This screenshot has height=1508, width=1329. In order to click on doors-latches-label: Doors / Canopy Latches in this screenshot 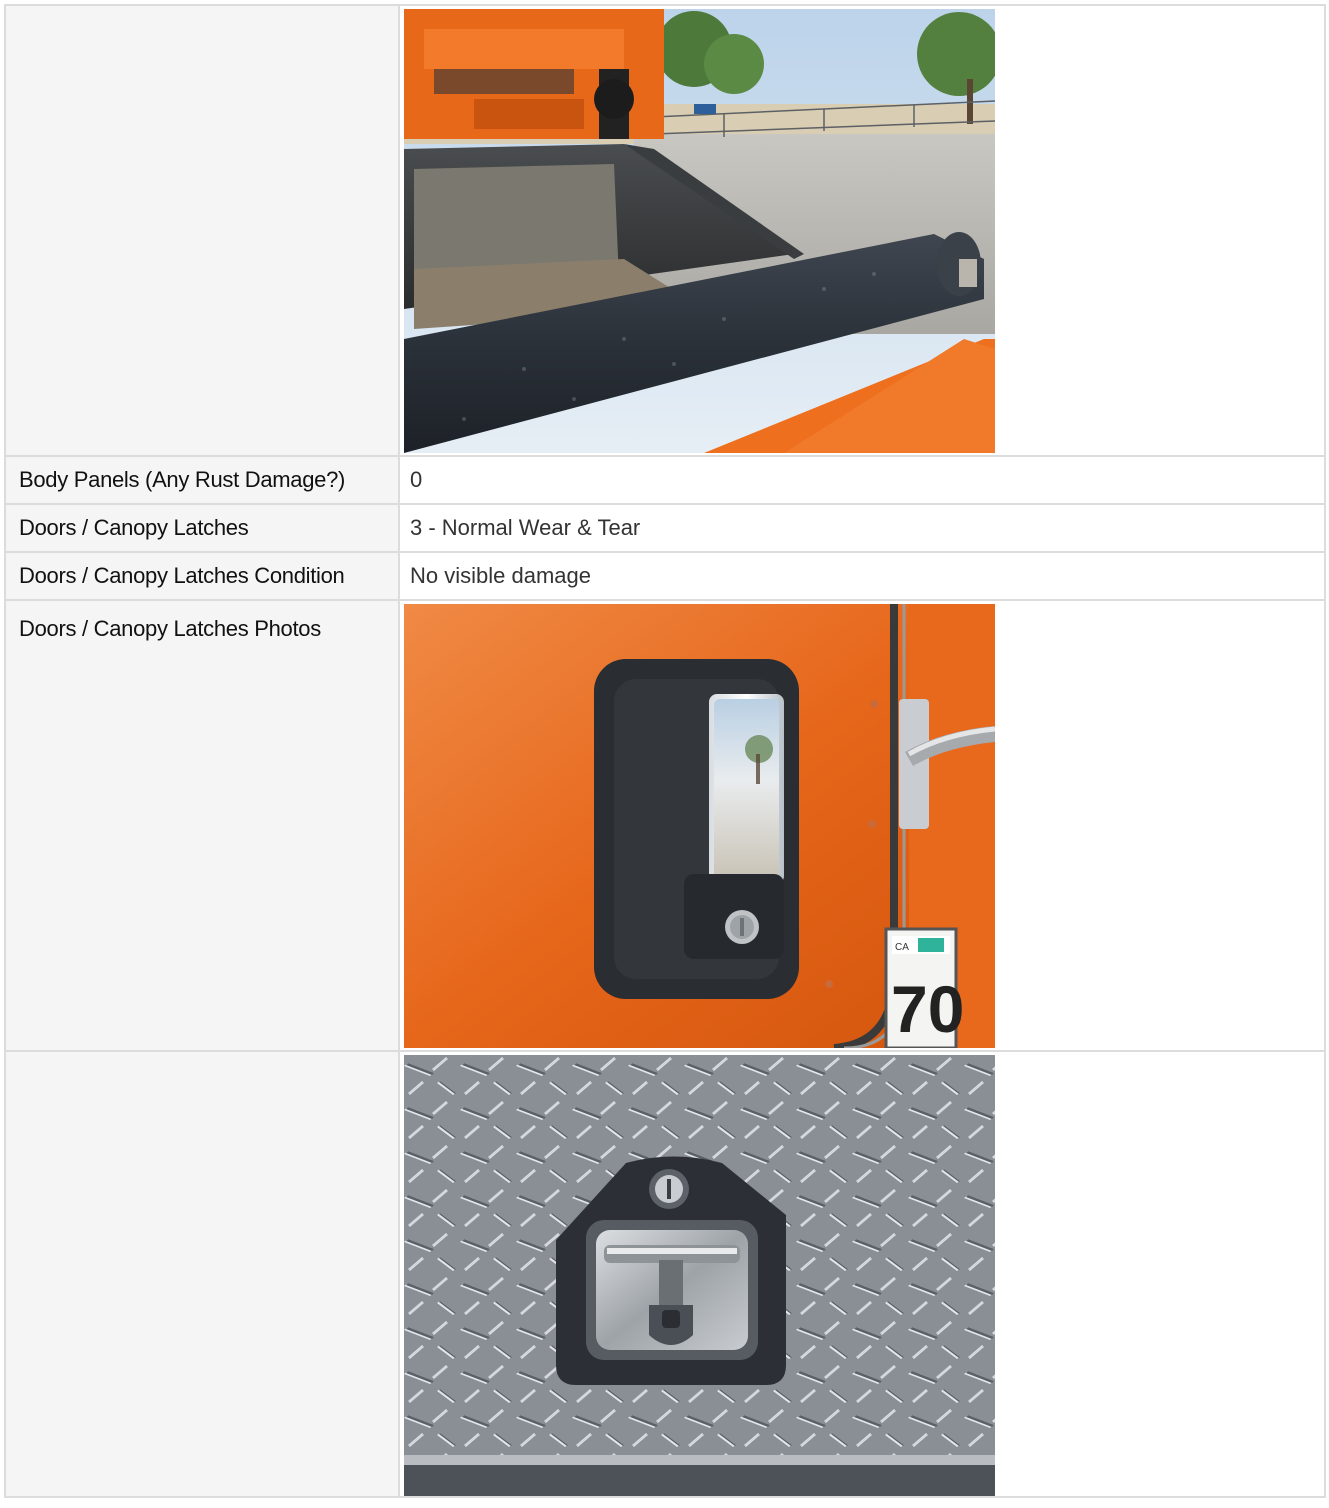, I will do `click(134, 527)`.